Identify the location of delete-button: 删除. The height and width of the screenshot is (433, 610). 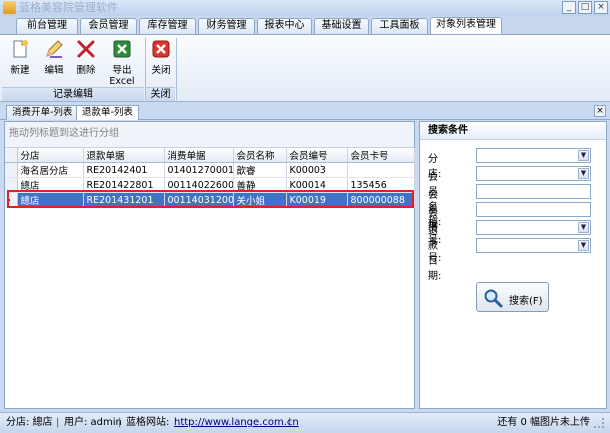
(86, 57).